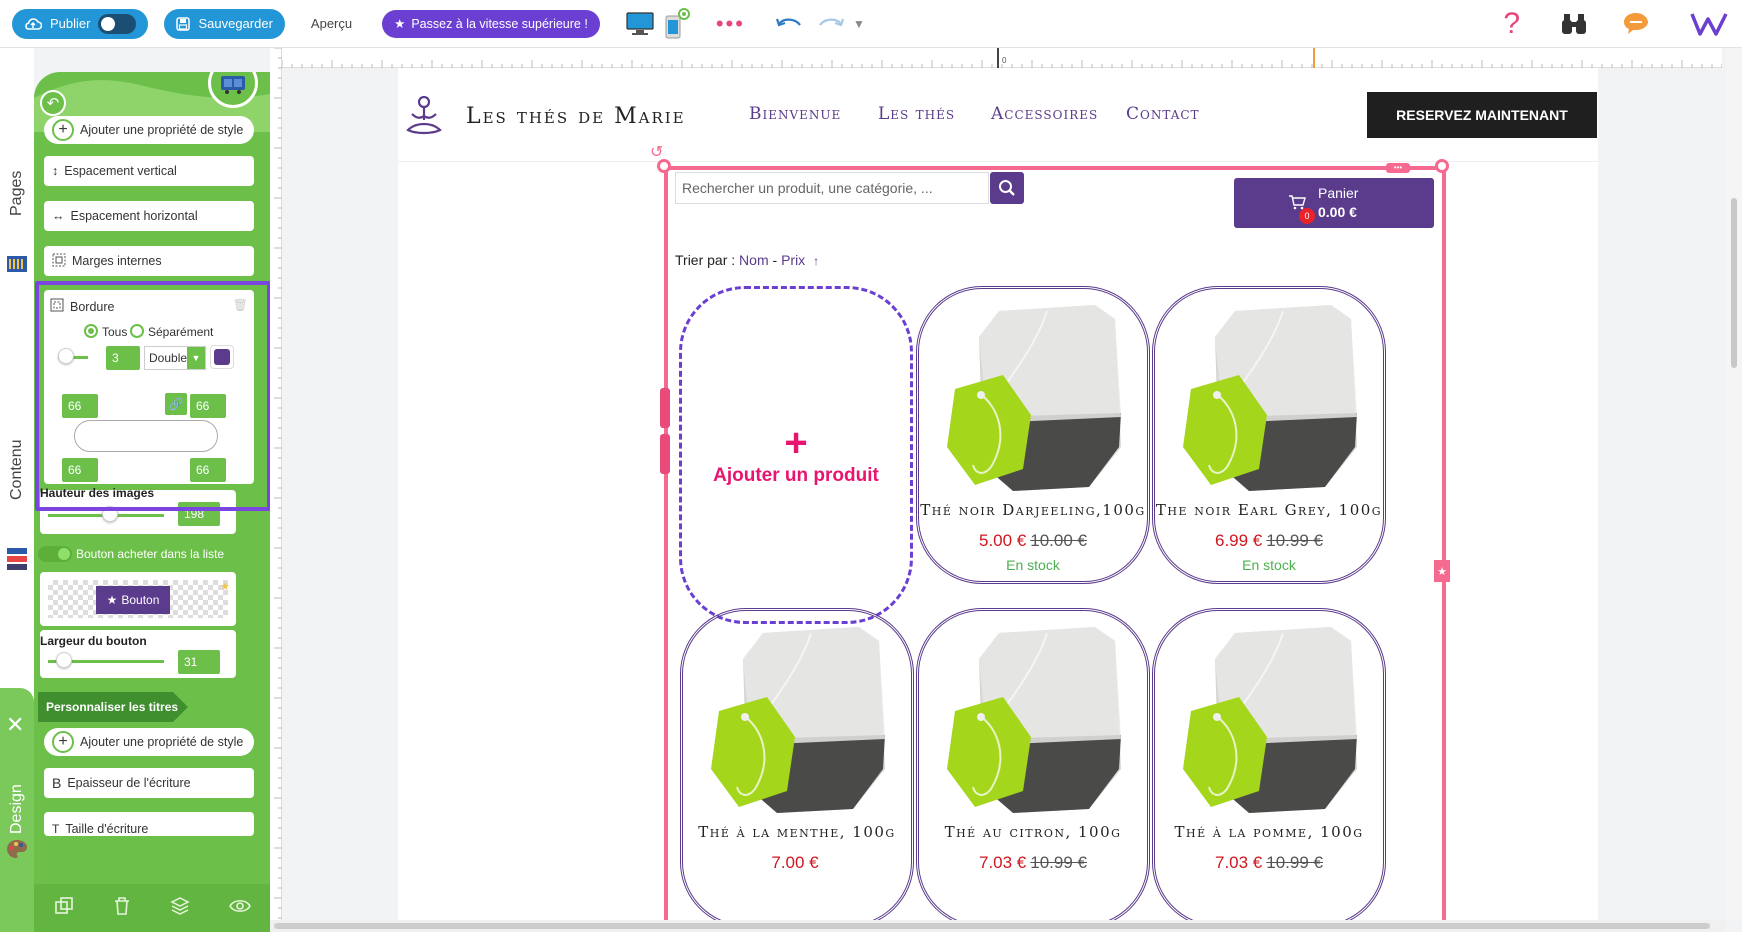  I want to click on history-dropdown-icon: ▼, so click(859, 24).